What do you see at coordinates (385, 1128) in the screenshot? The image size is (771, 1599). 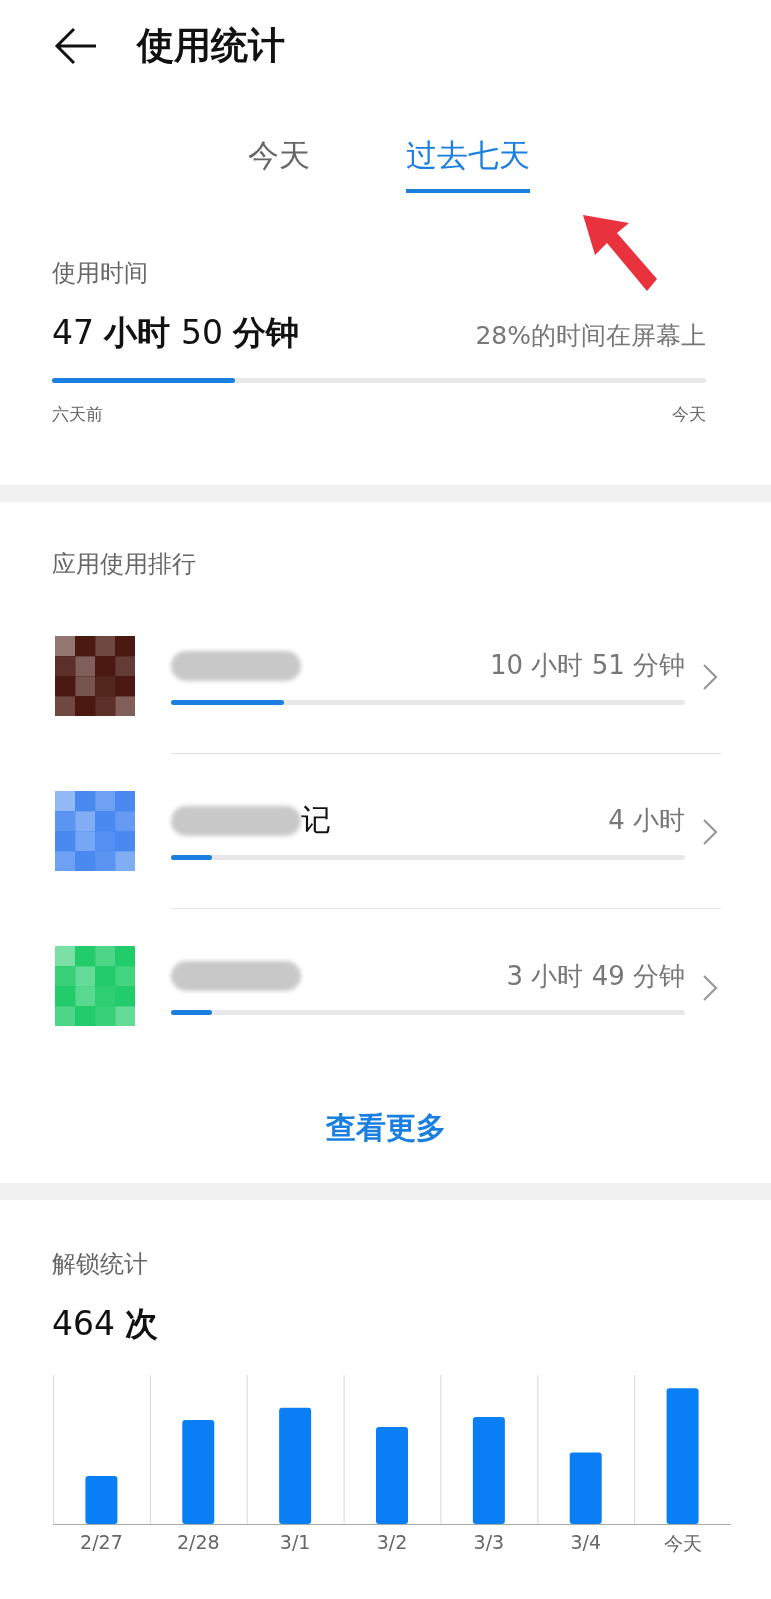 I see `view-more-link: 查看更多` at bounding box center [385, 1128].